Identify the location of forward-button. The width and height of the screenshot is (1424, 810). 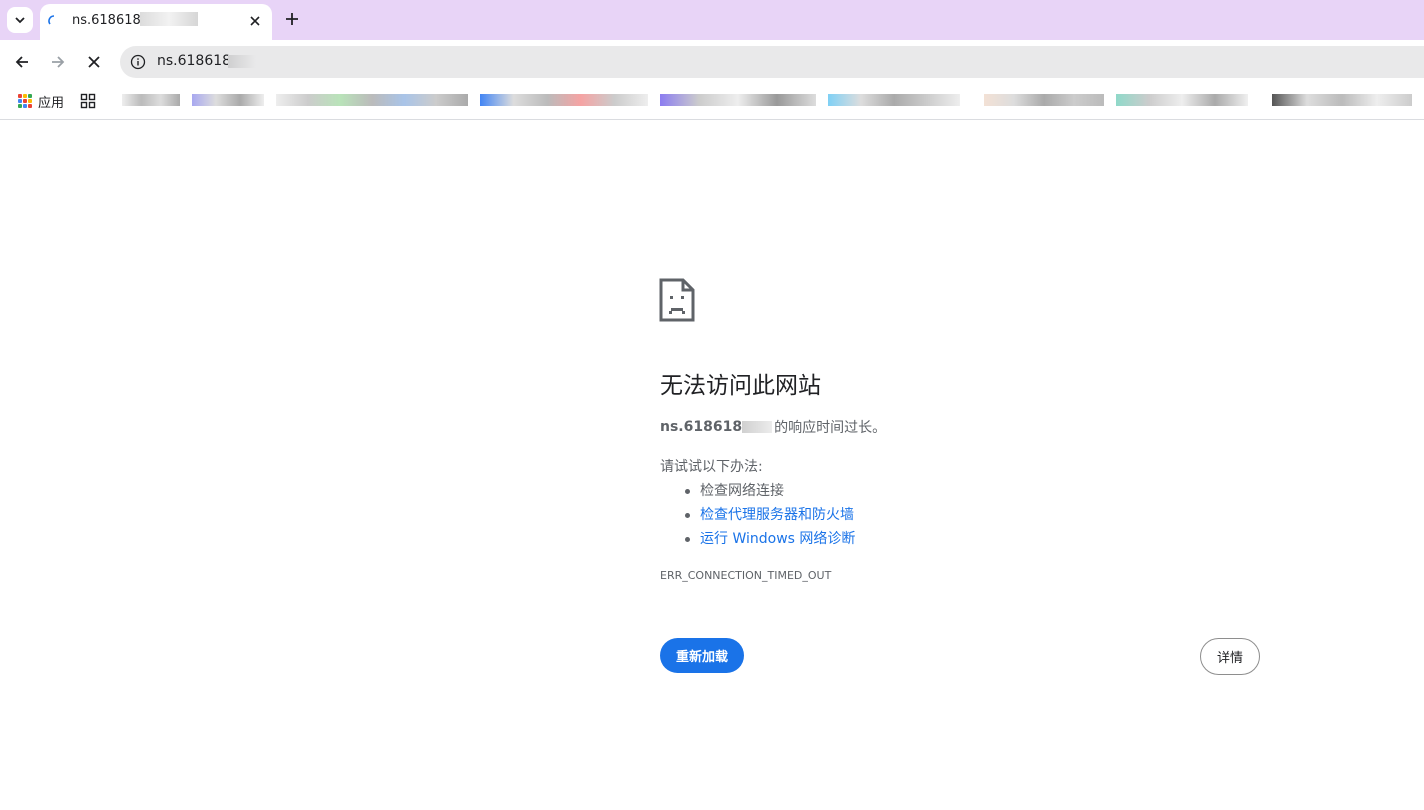
(58, 62).